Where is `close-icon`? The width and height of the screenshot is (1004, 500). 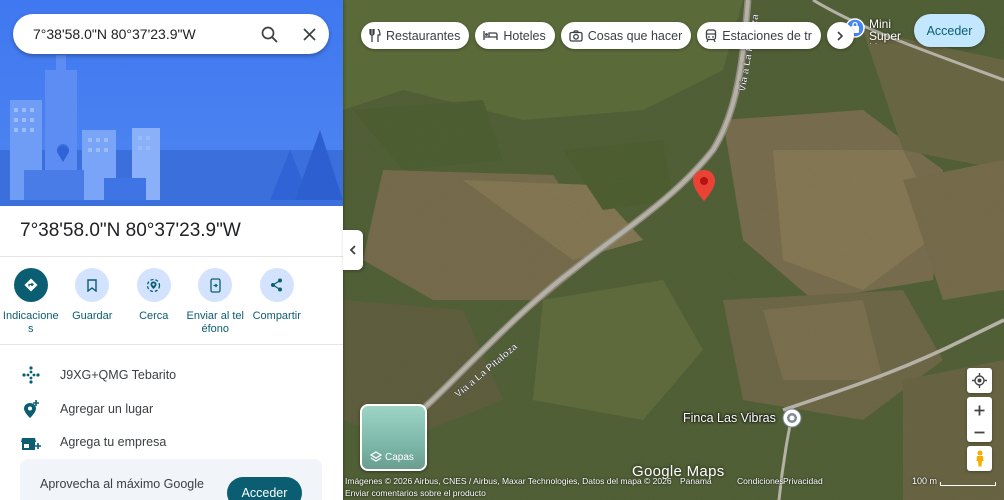 close-icon is located at coordinates (309, 34).